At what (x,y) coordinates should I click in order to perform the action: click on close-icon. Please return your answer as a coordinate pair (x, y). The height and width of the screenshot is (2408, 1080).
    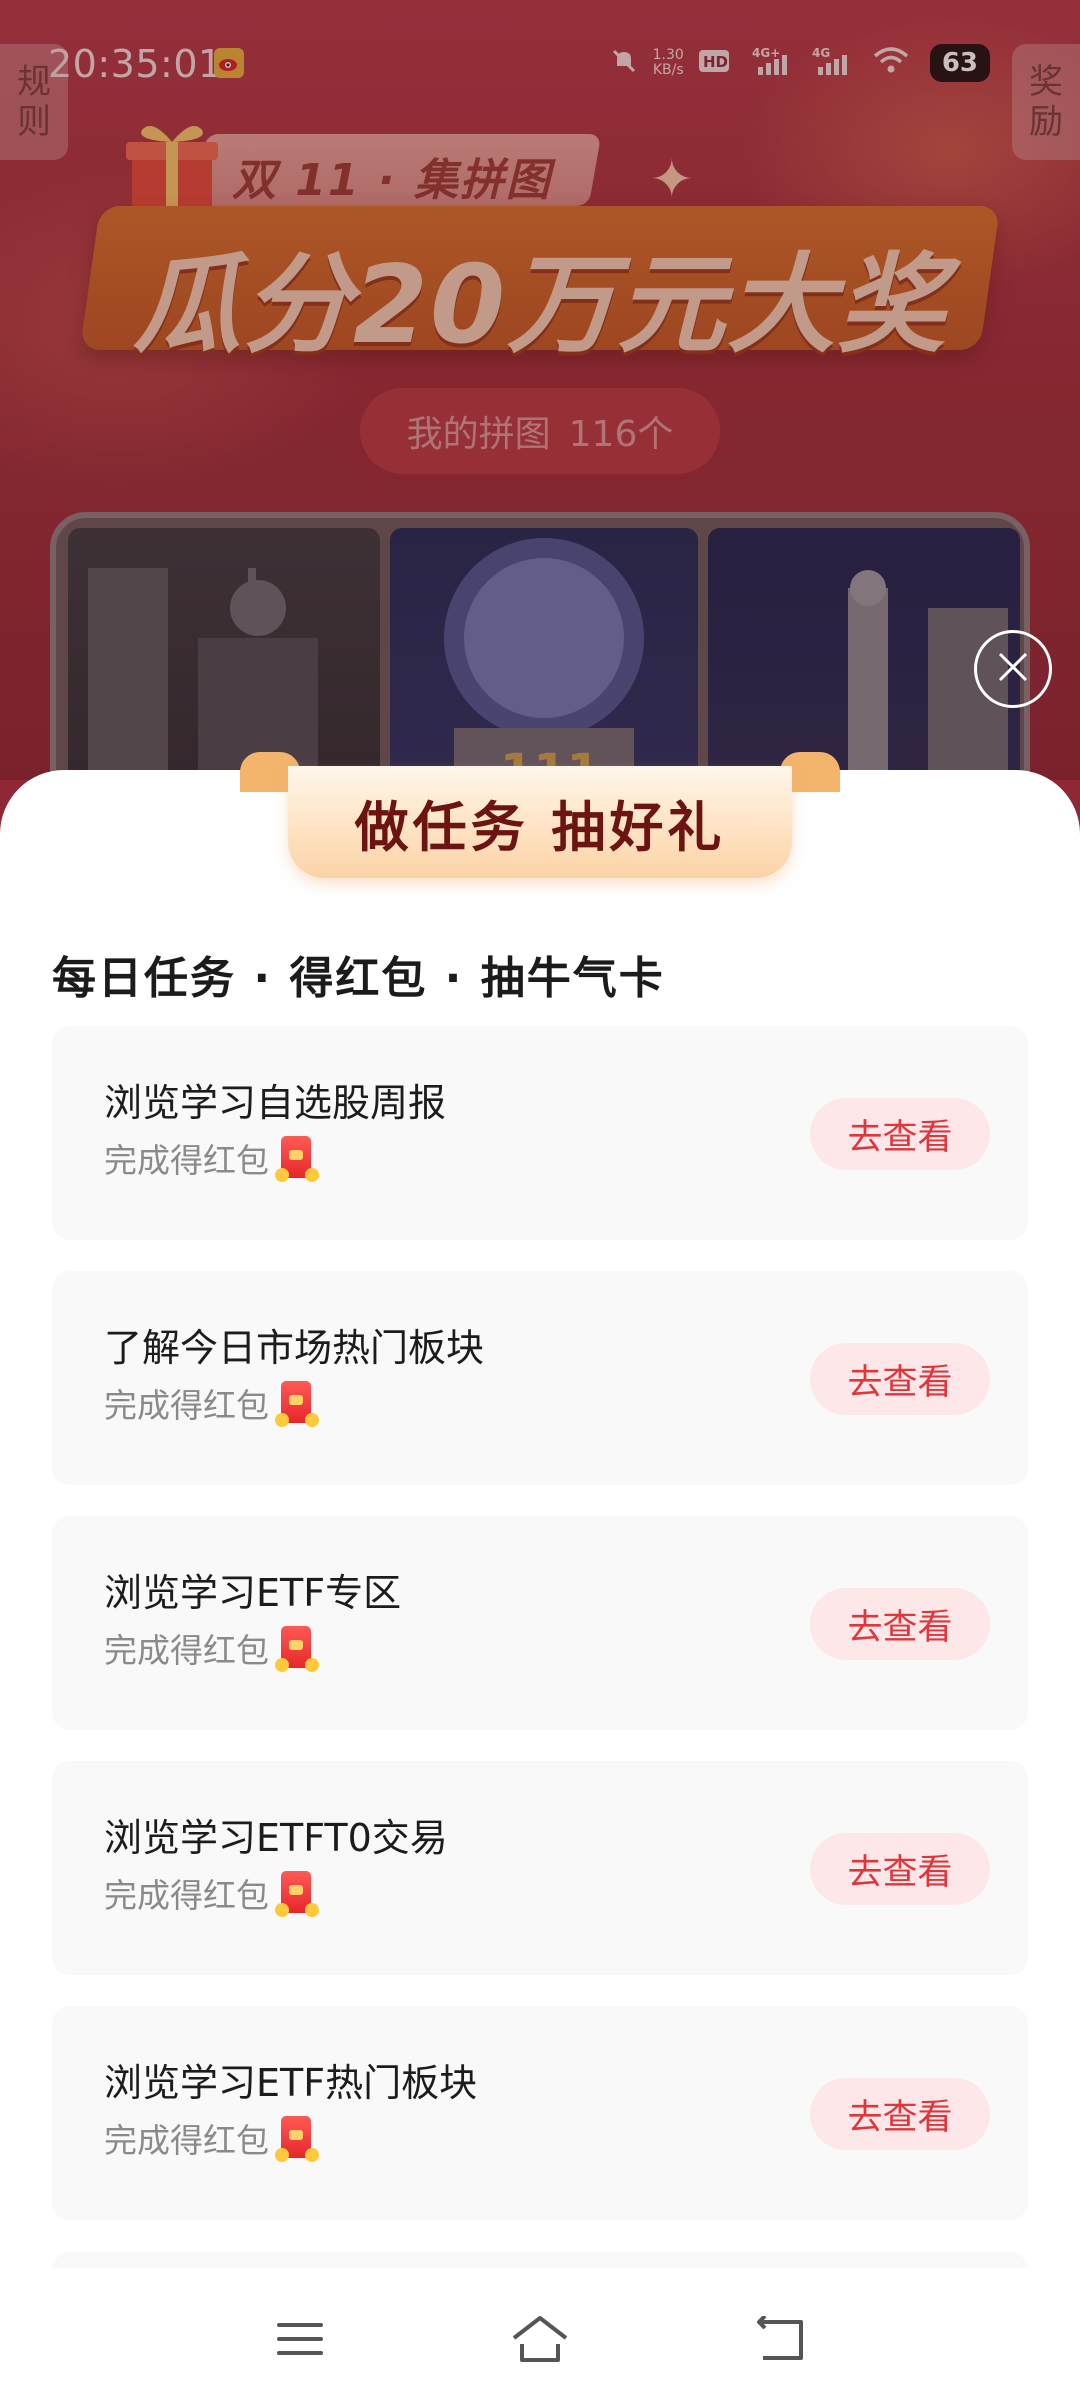
    Looking at the image, I should click on (1013, 669).